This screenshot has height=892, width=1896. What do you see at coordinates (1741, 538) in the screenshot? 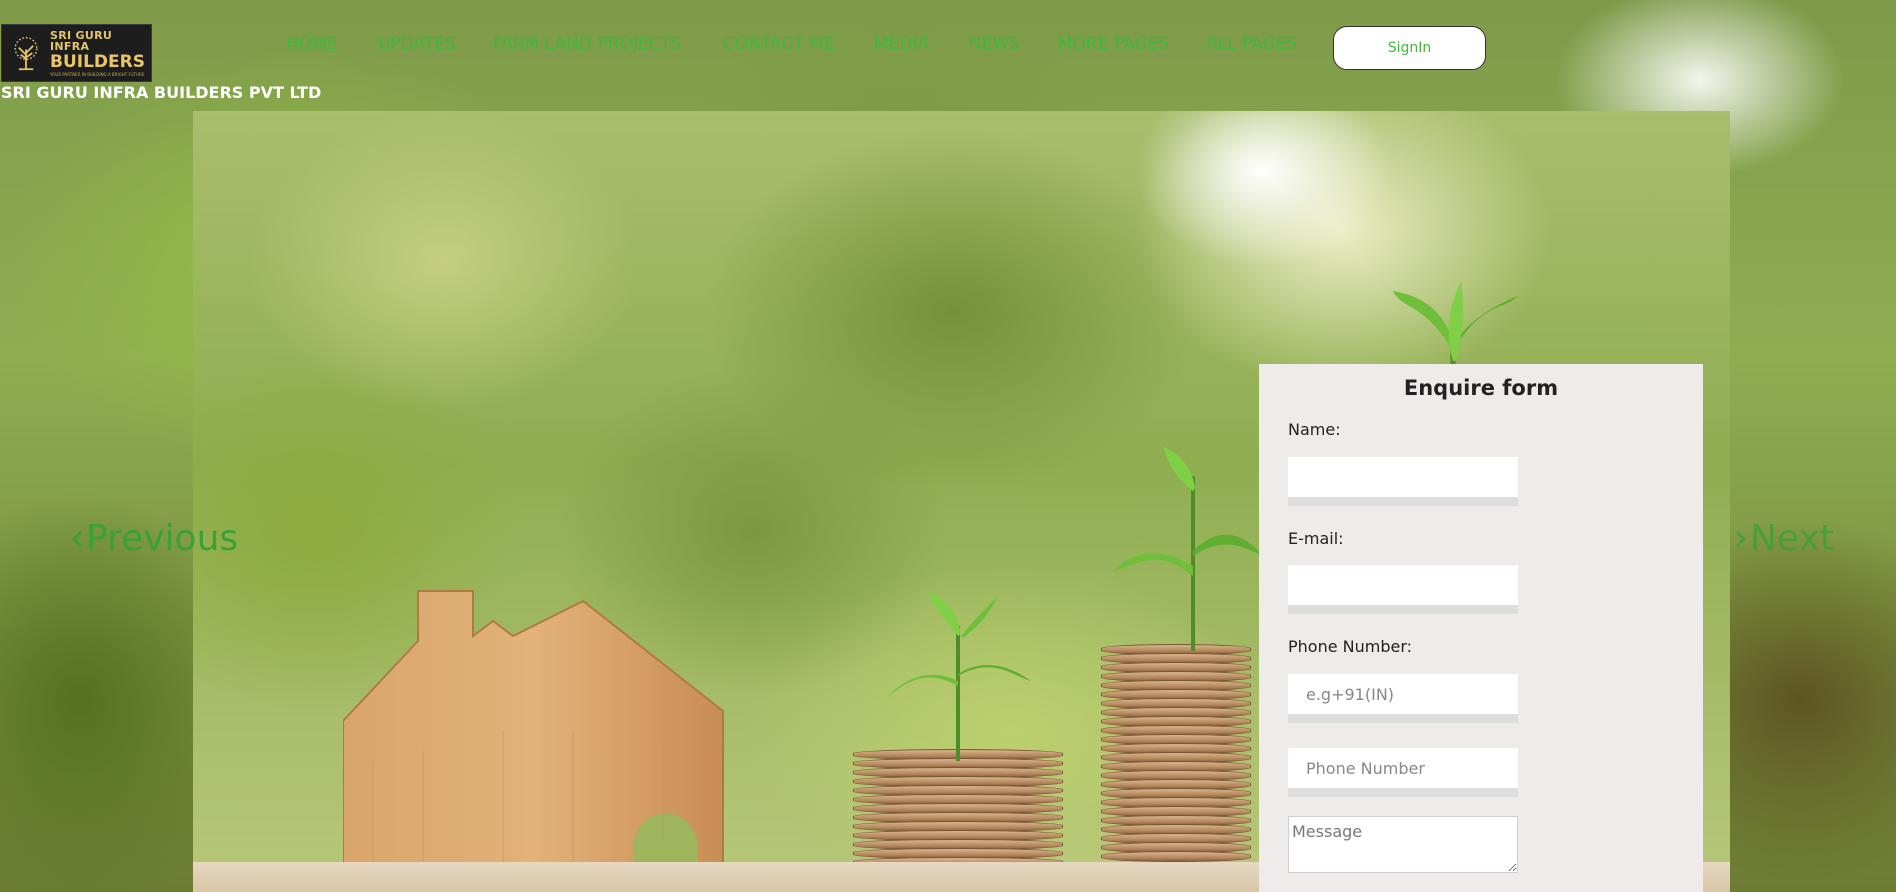
I see `chevron-right-icon` at bounding box center [1741, 538].